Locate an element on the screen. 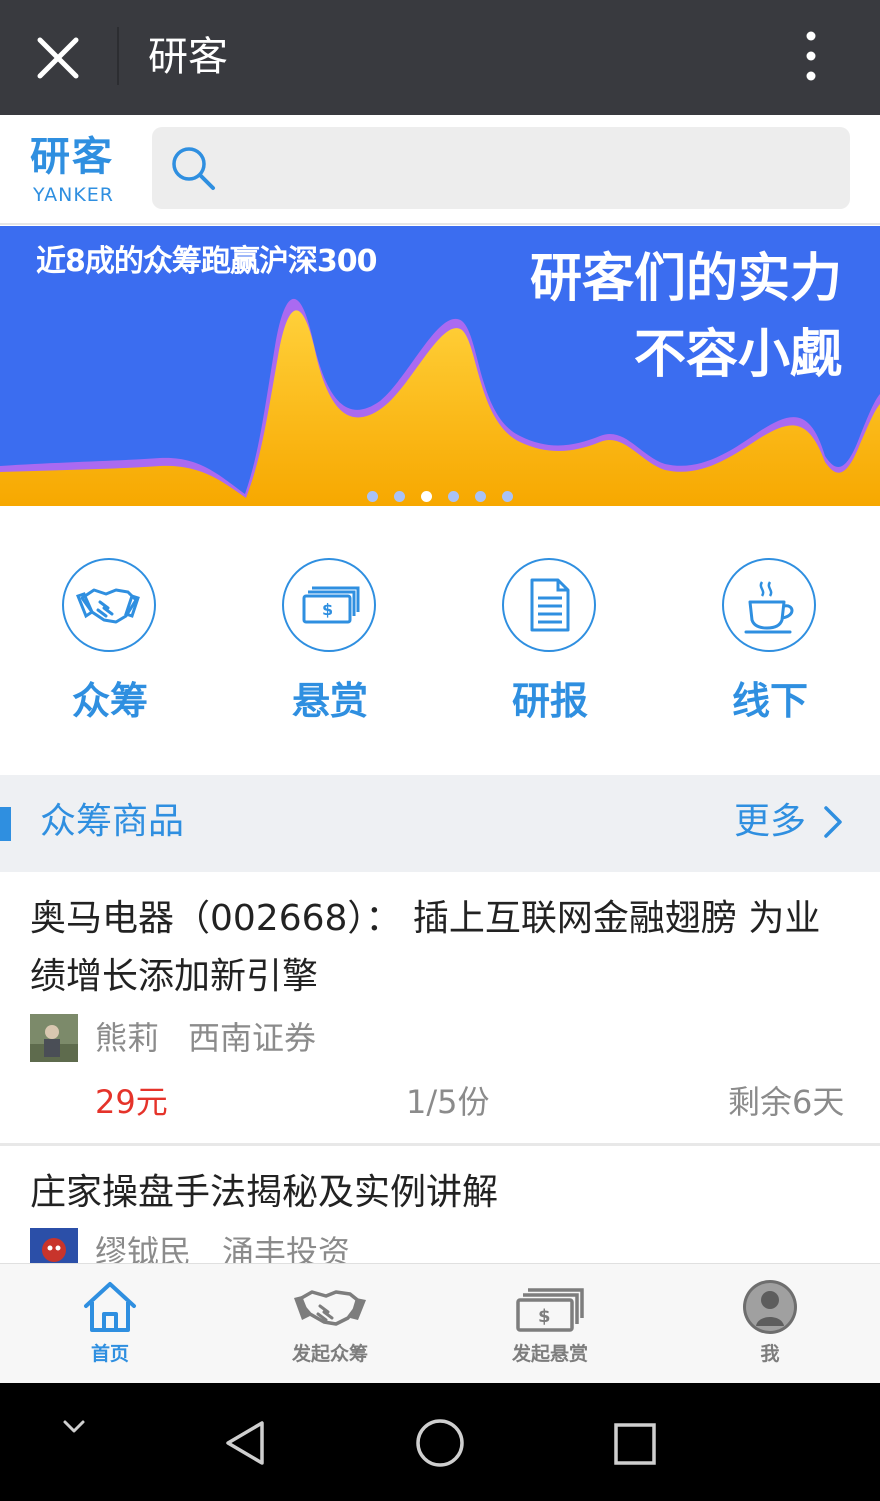 The height and width of the screenshot is (1501, 880). banner-pagination is located at coordinates (448, 497).